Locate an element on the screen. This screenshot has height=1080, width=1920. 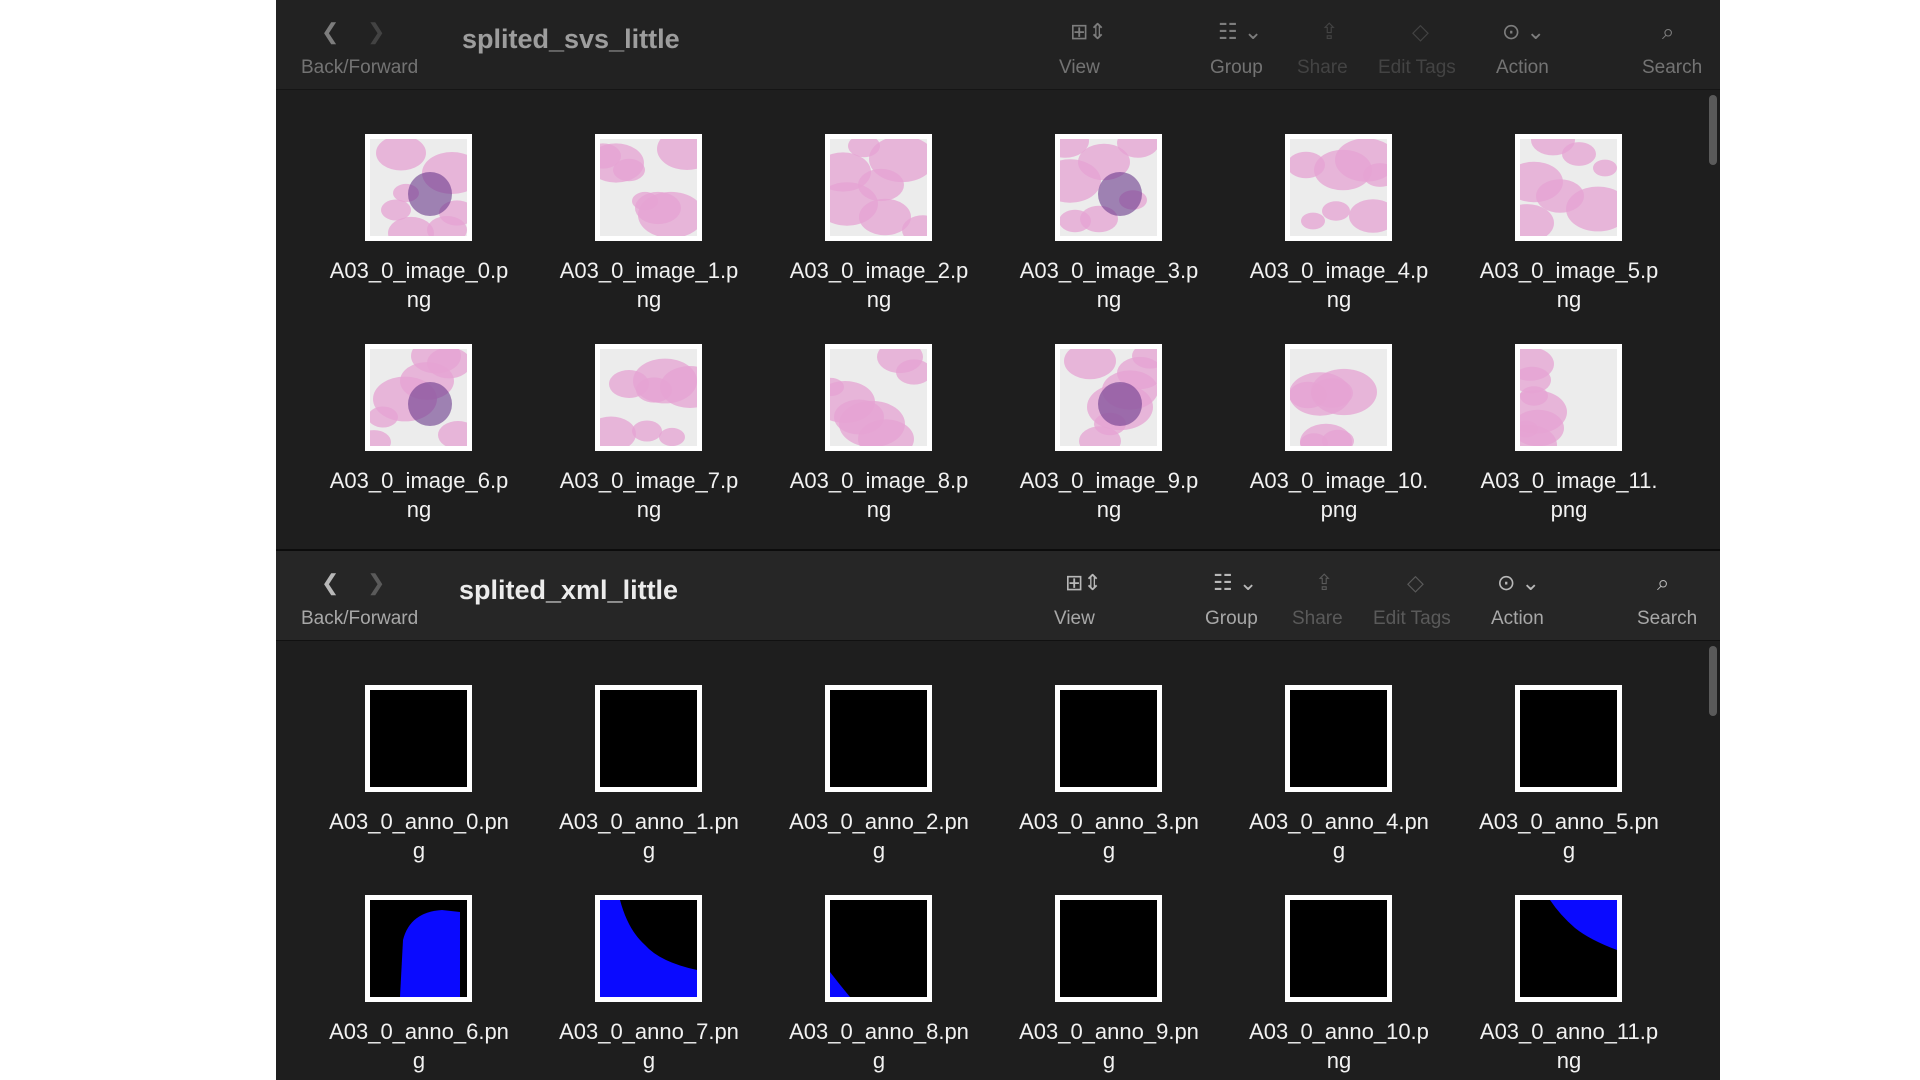
file-name: A03_0_anno_1.pn g is located at coordinates (649, 836).